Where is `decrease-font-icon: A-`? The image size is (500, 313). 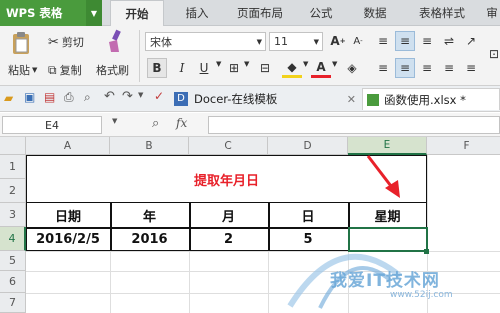 decrease-font-icon: A- is located at coordinates (358, 41).